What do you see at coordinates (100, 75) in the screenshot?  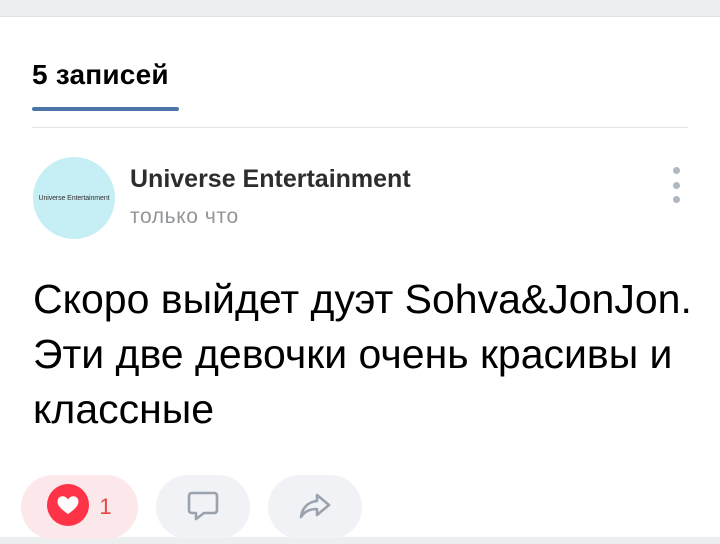 I see `tab-posts-count: 5 записей` at bounding box center [100, 75].